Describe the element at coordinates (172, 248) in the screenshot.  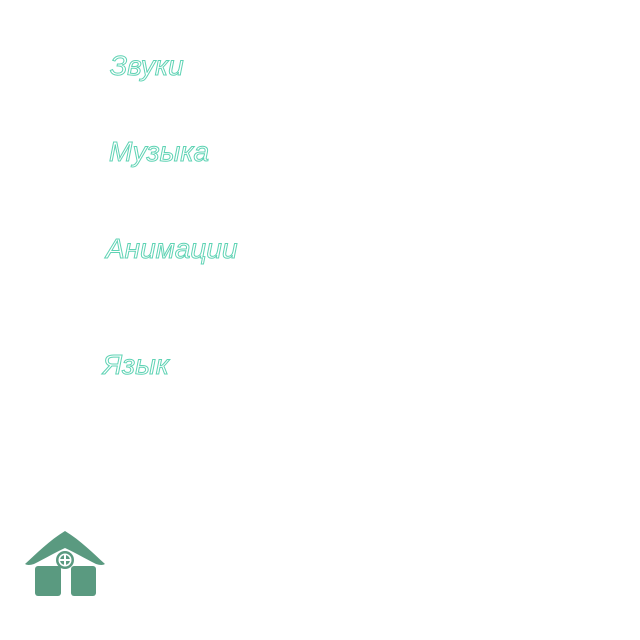
I see `animations-option: Анимации` at that location.